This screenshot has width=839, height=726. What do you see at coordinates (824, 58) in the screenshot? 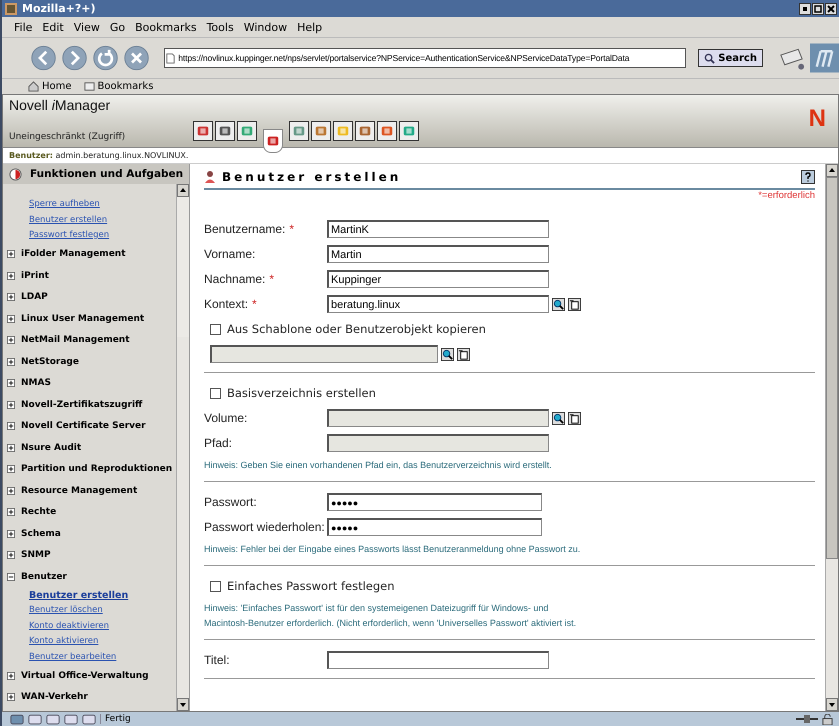
I see `mozilla-logo-icon` at bounding box center [824, 58].